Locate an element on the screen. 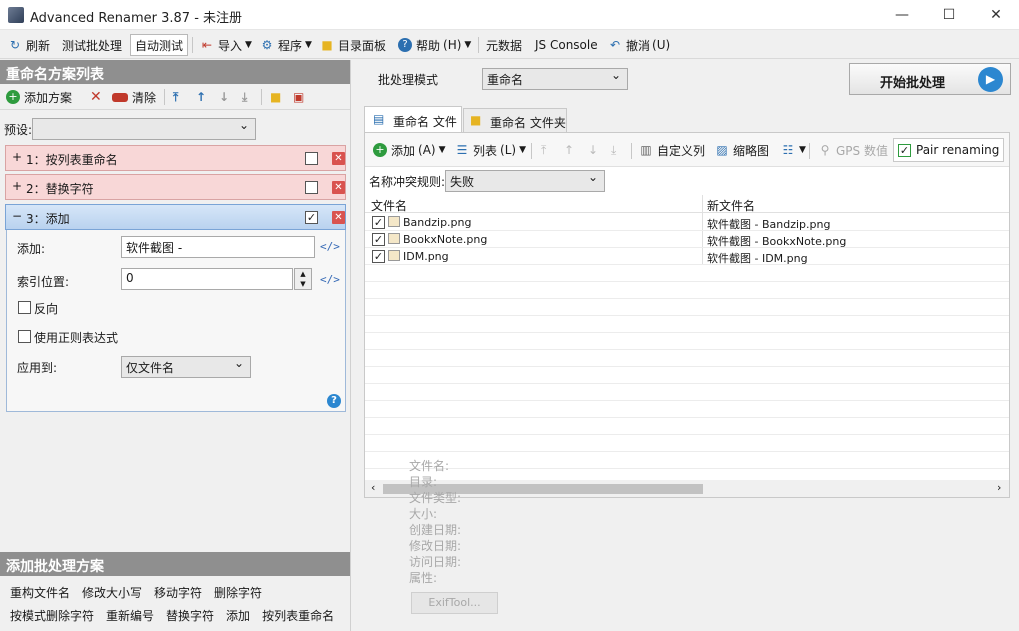  conflict-rule-select: 失败 is located at coordinates (525, 181).